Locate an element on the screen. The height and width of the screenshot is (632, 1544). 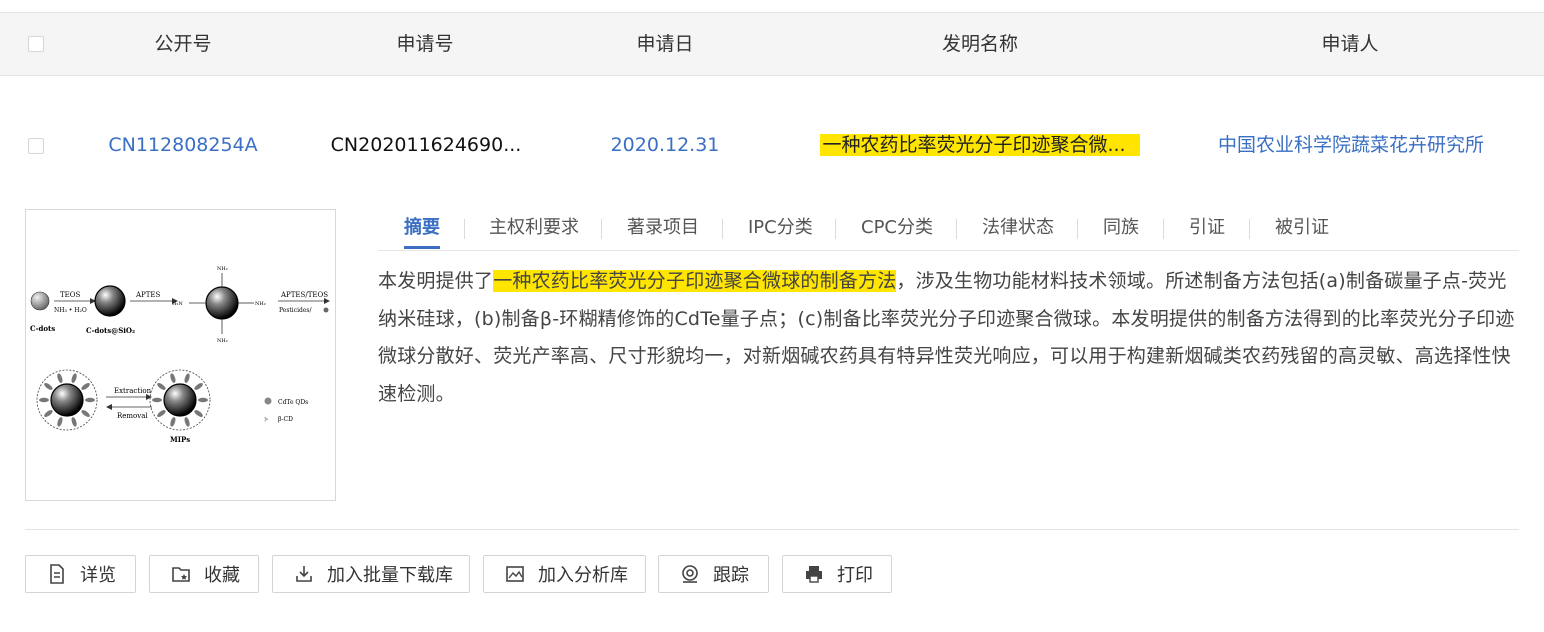
mip-right is located at coordinates (180, 400).